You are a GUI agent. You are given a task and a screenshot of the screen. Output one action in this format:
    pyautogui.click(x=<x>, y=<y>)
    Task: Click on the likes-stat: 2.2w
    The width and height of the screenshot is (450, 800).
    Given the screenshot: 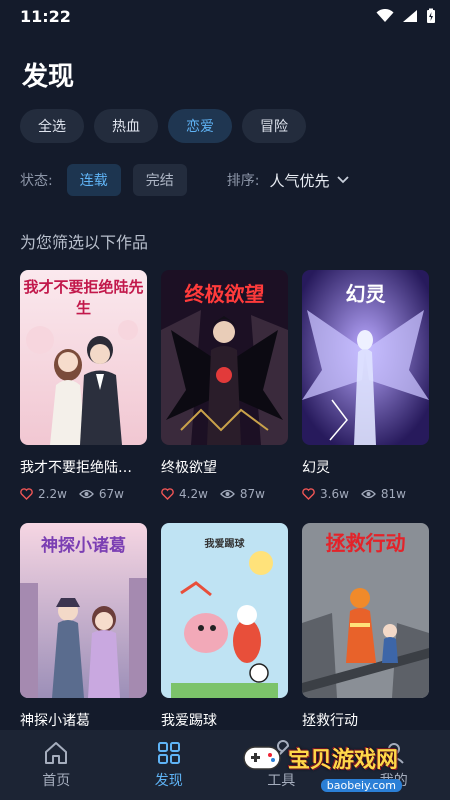 What is the action you would take?
    pyautogui.click(x=43, y=494)
    